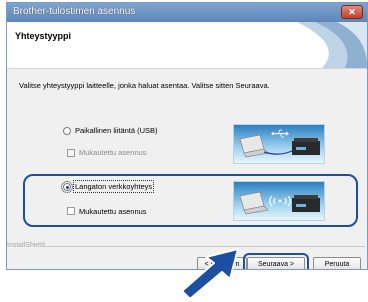 The image size is (368, 302). Describe the element at coordinates (279, 144) in the screenshot. I see `usb-connection-illustration` at that location.